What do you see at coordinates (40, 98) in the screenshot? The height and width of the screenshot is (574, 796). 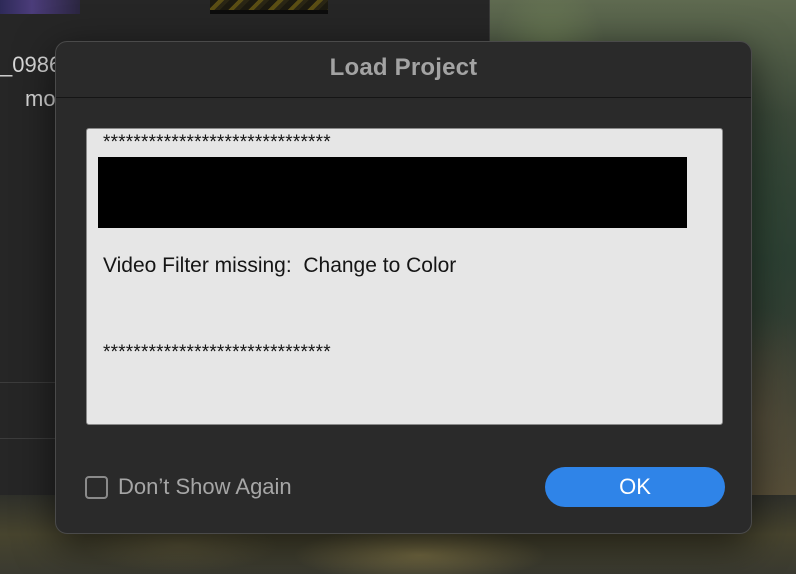 I see `clip-info-label: mo` at bounding box center [40, 98].